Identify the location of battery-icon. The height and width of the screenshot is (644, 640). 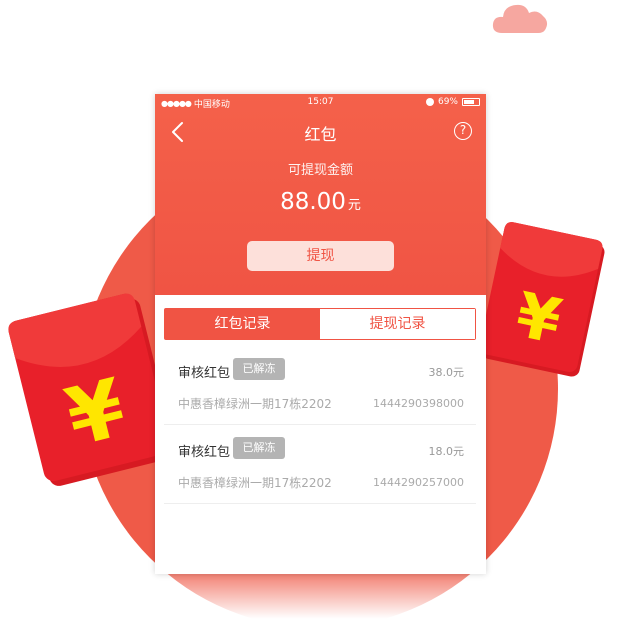
(471, 102).